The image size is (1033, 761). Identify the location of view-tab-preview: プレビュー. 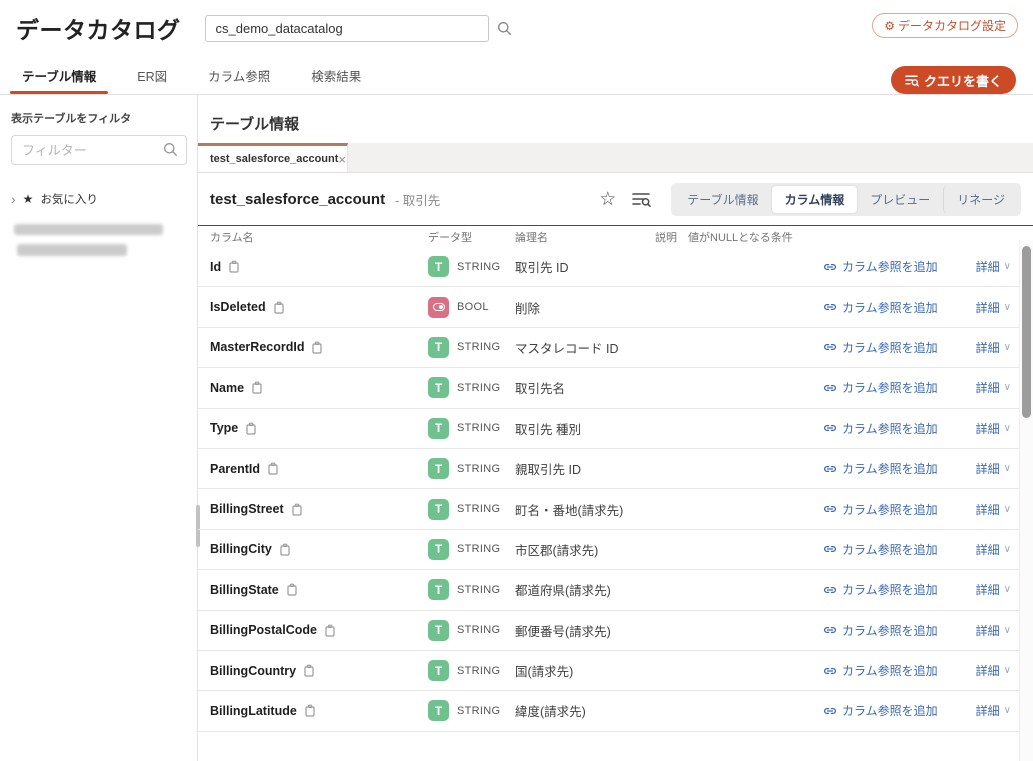
(900, 199).